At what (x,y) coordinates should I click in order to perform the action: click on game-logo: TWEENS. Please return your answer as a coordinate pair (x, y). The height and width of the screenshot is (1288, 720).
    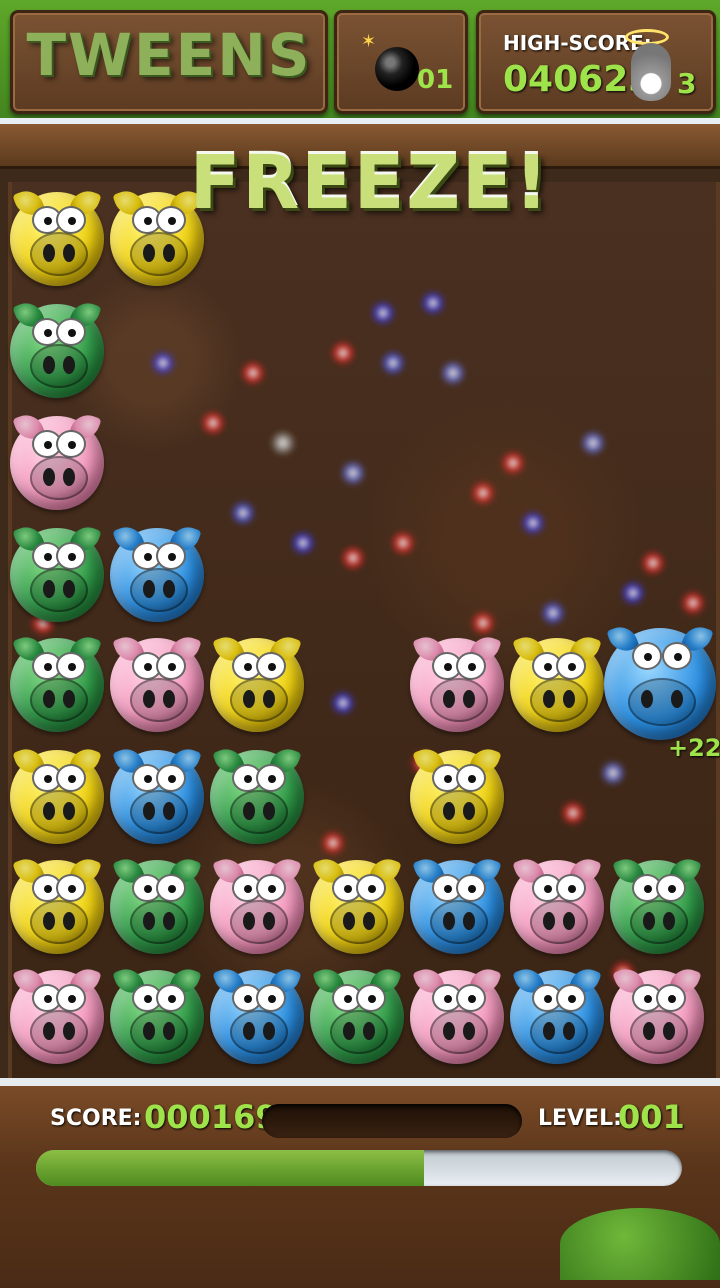
    Looking at the image, I should click on (169, 55).